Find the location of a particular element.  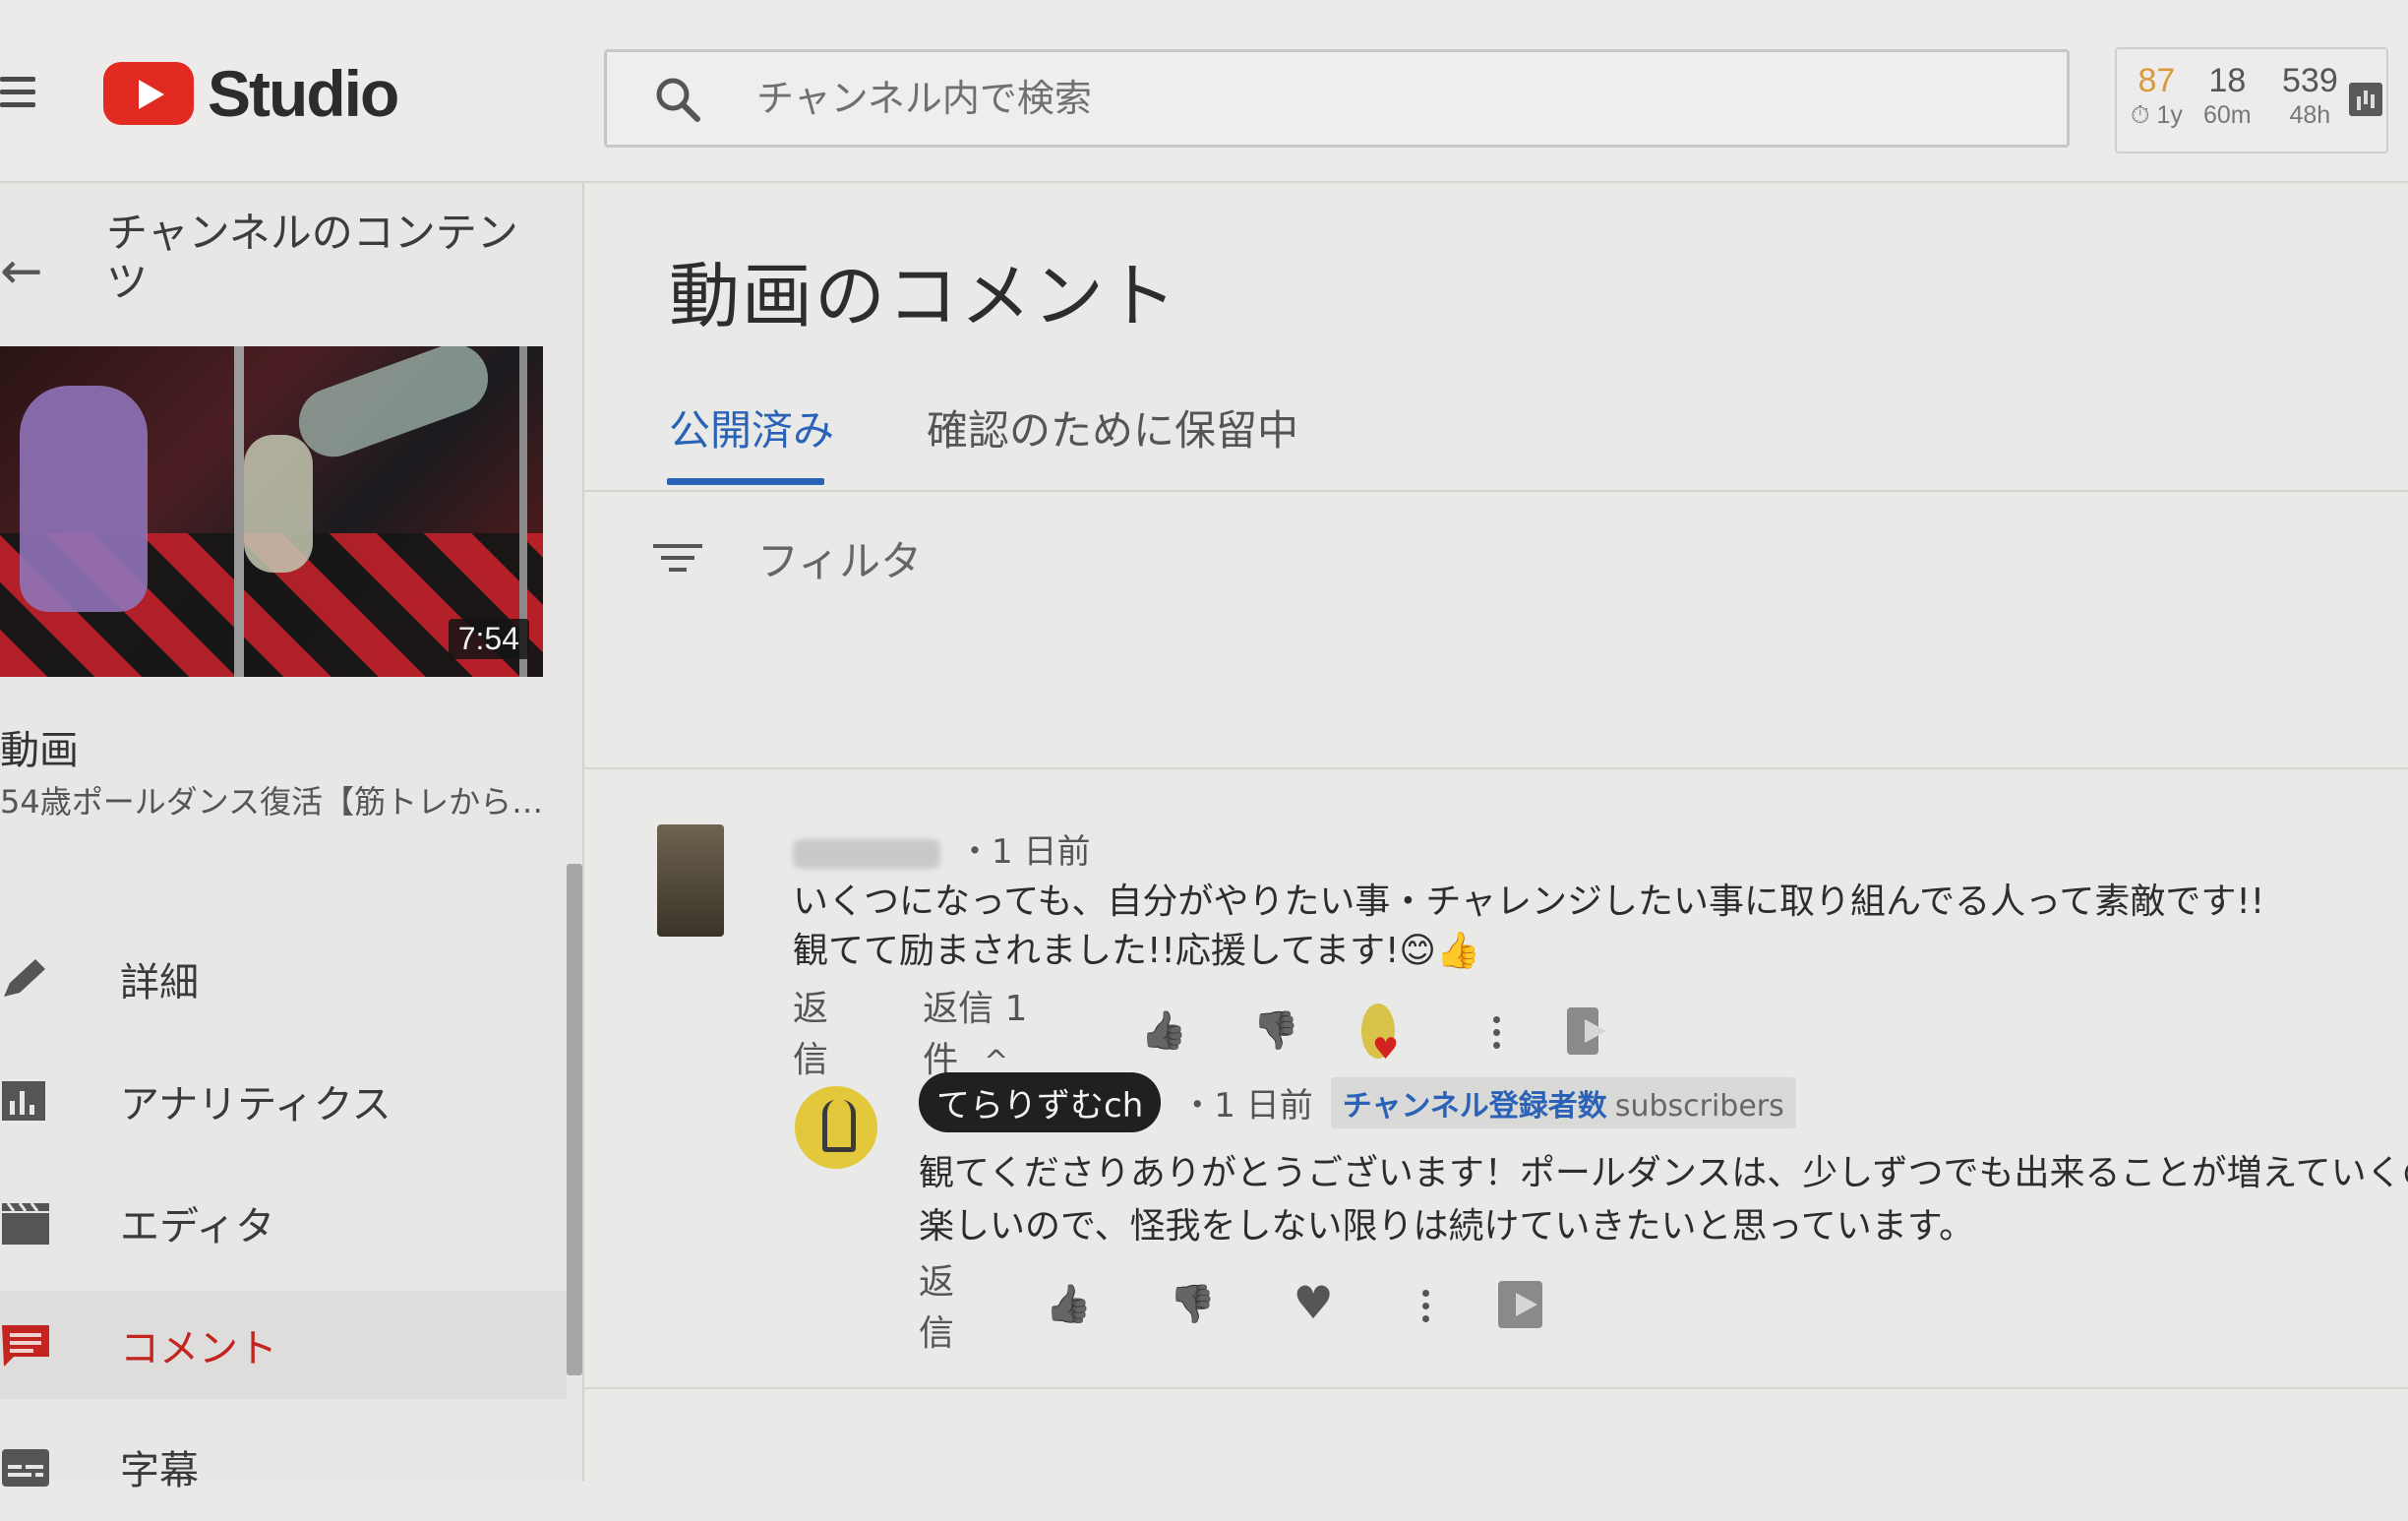

logo-text: Studio is located at coordinates (303, 93).